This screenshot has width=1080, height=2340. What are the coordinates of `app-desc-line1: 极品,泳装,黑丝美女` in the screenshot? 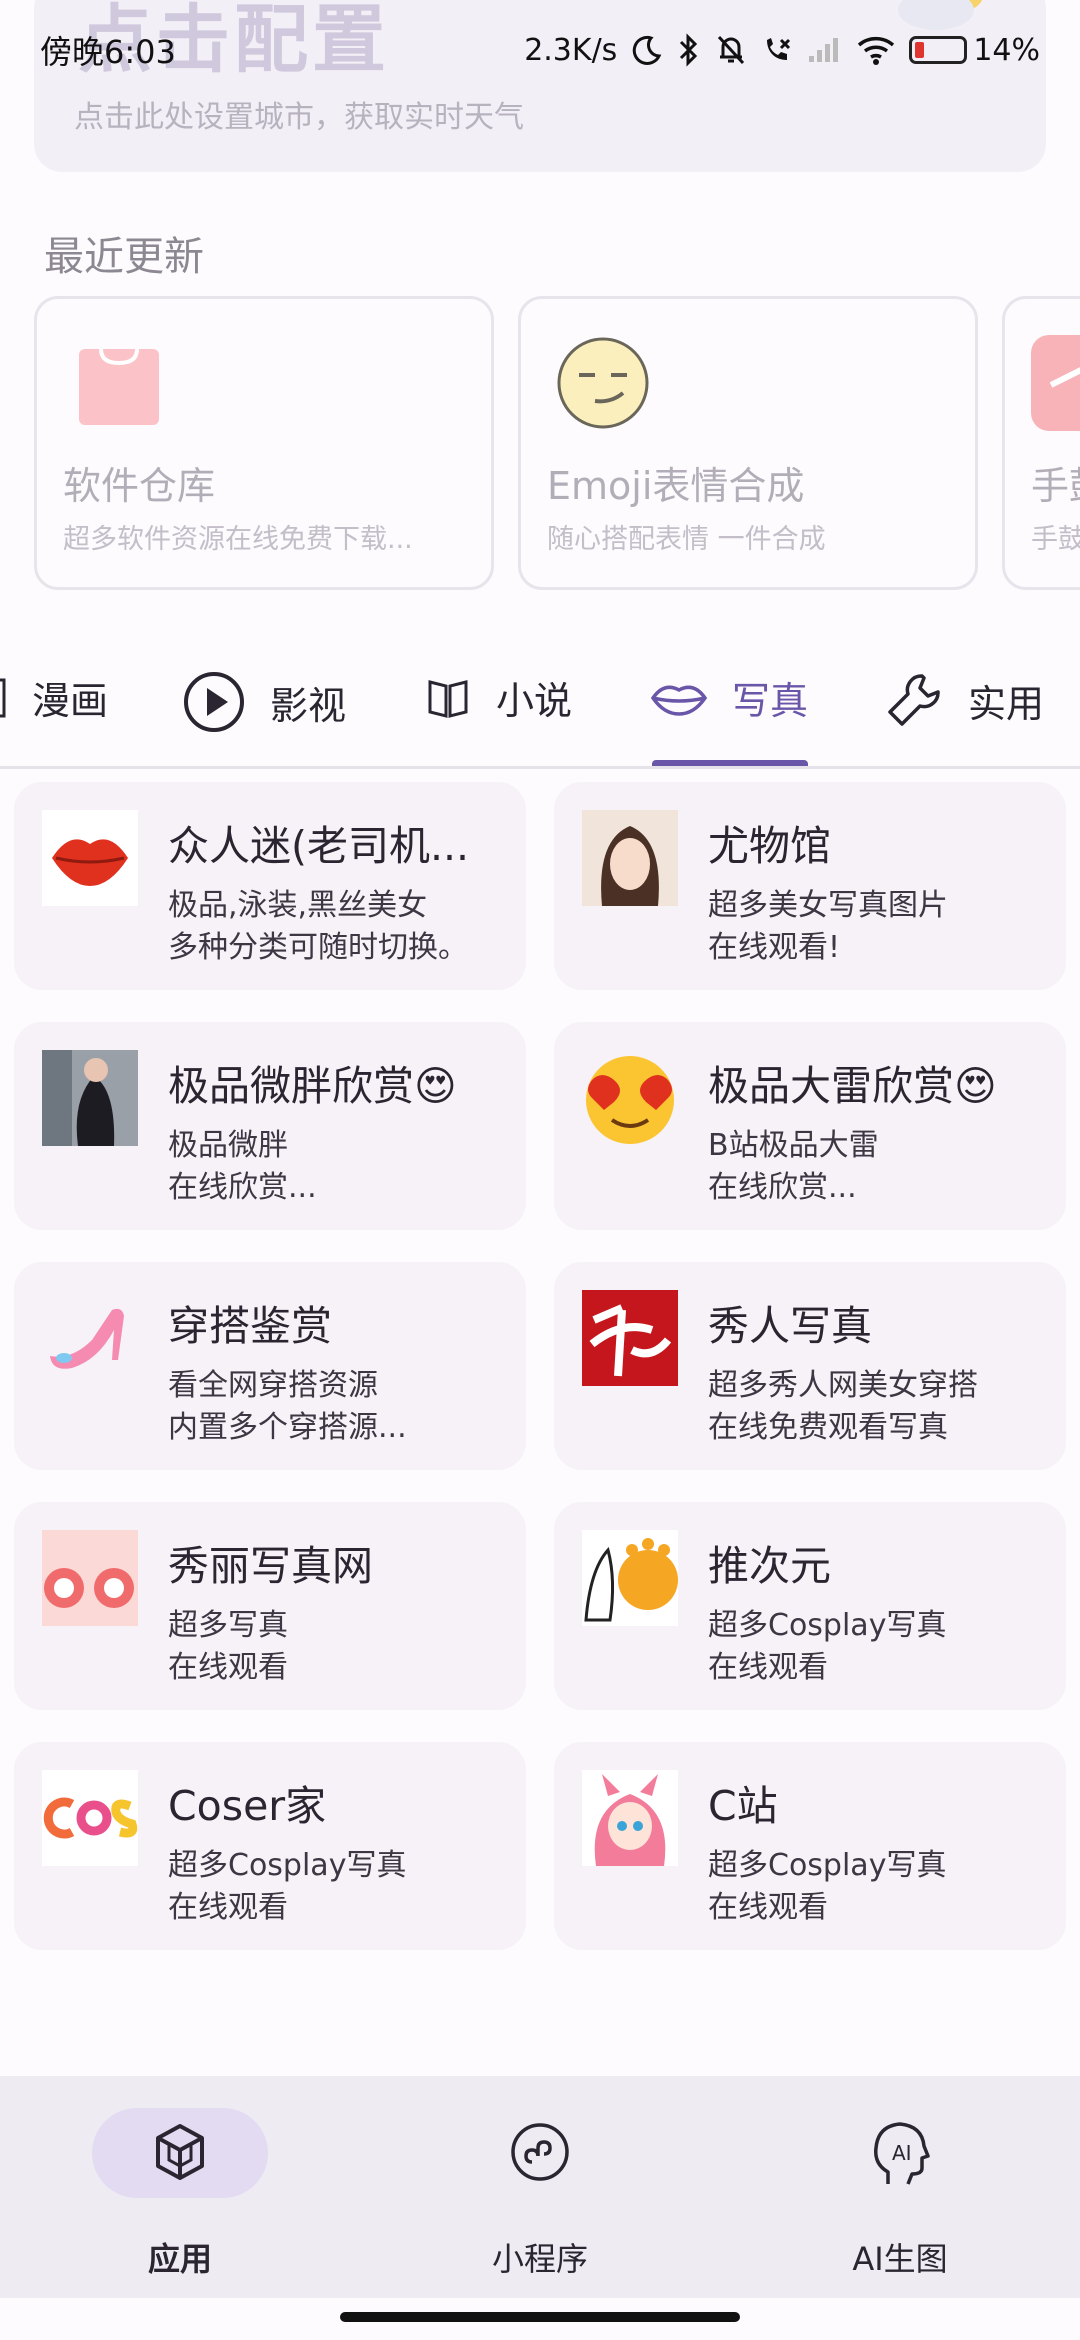 It's located at (298, 905).